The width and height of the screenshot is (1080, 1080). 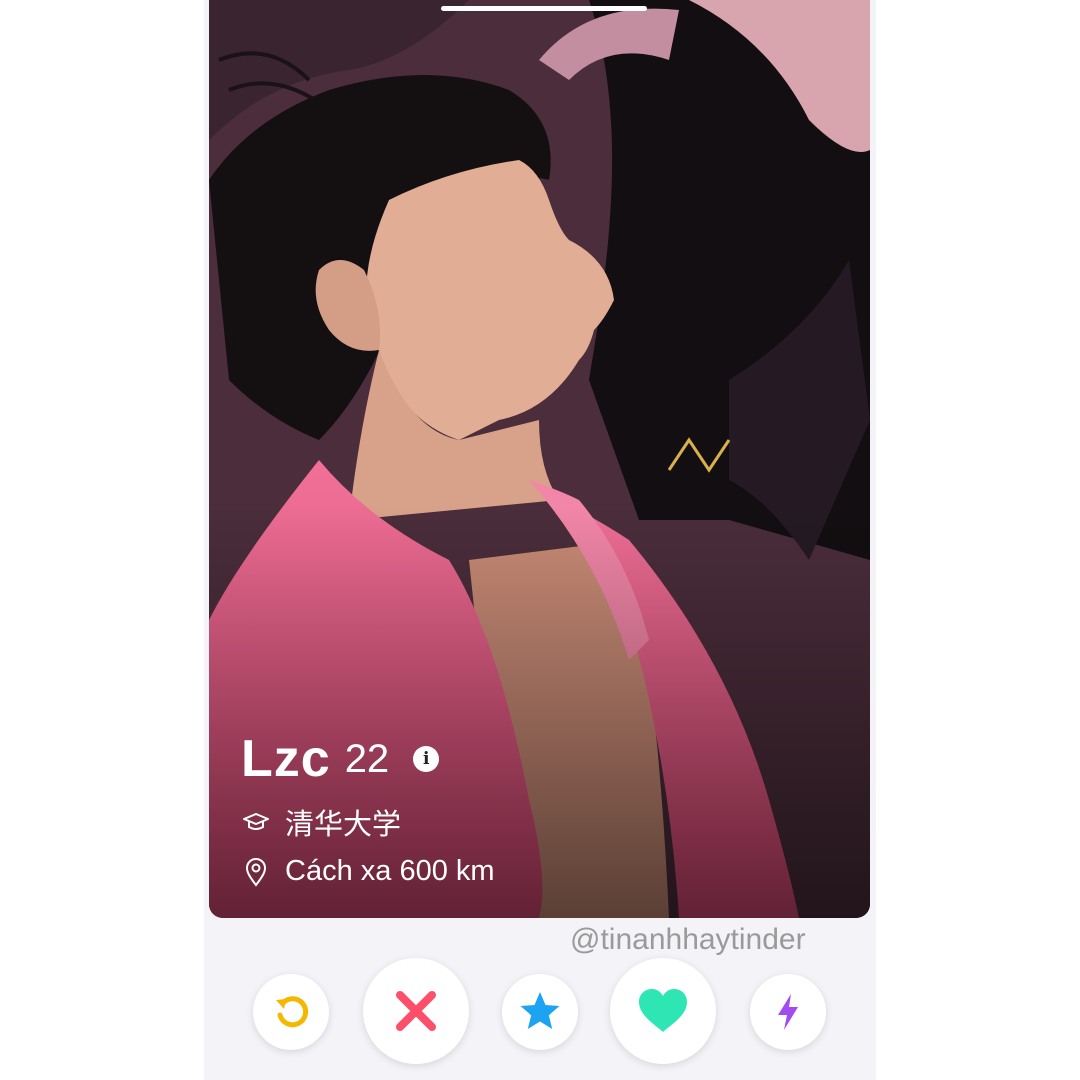 I want to click on profile-age: 22, so click(x=367, y=758).